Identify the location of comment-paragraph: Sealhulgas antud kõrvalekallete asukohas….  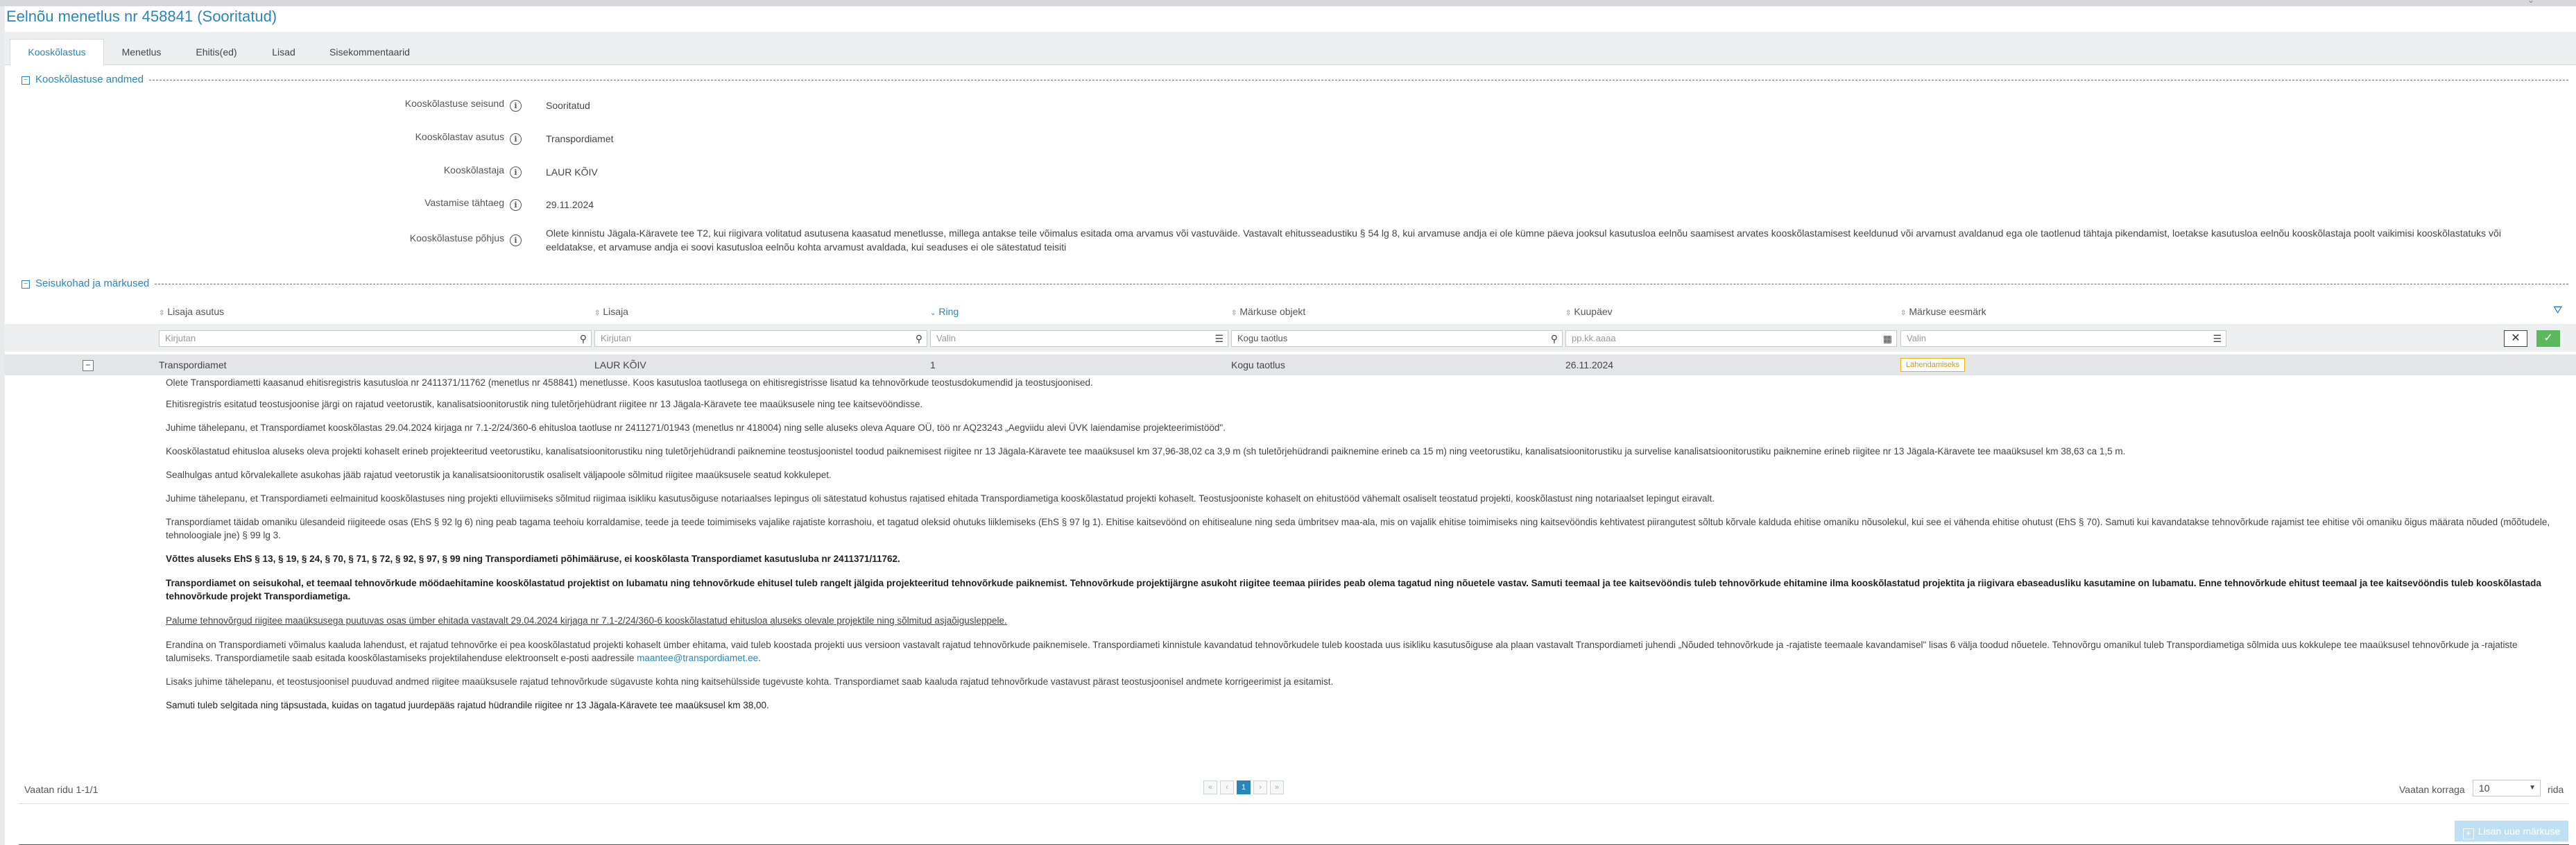
(499, 475).